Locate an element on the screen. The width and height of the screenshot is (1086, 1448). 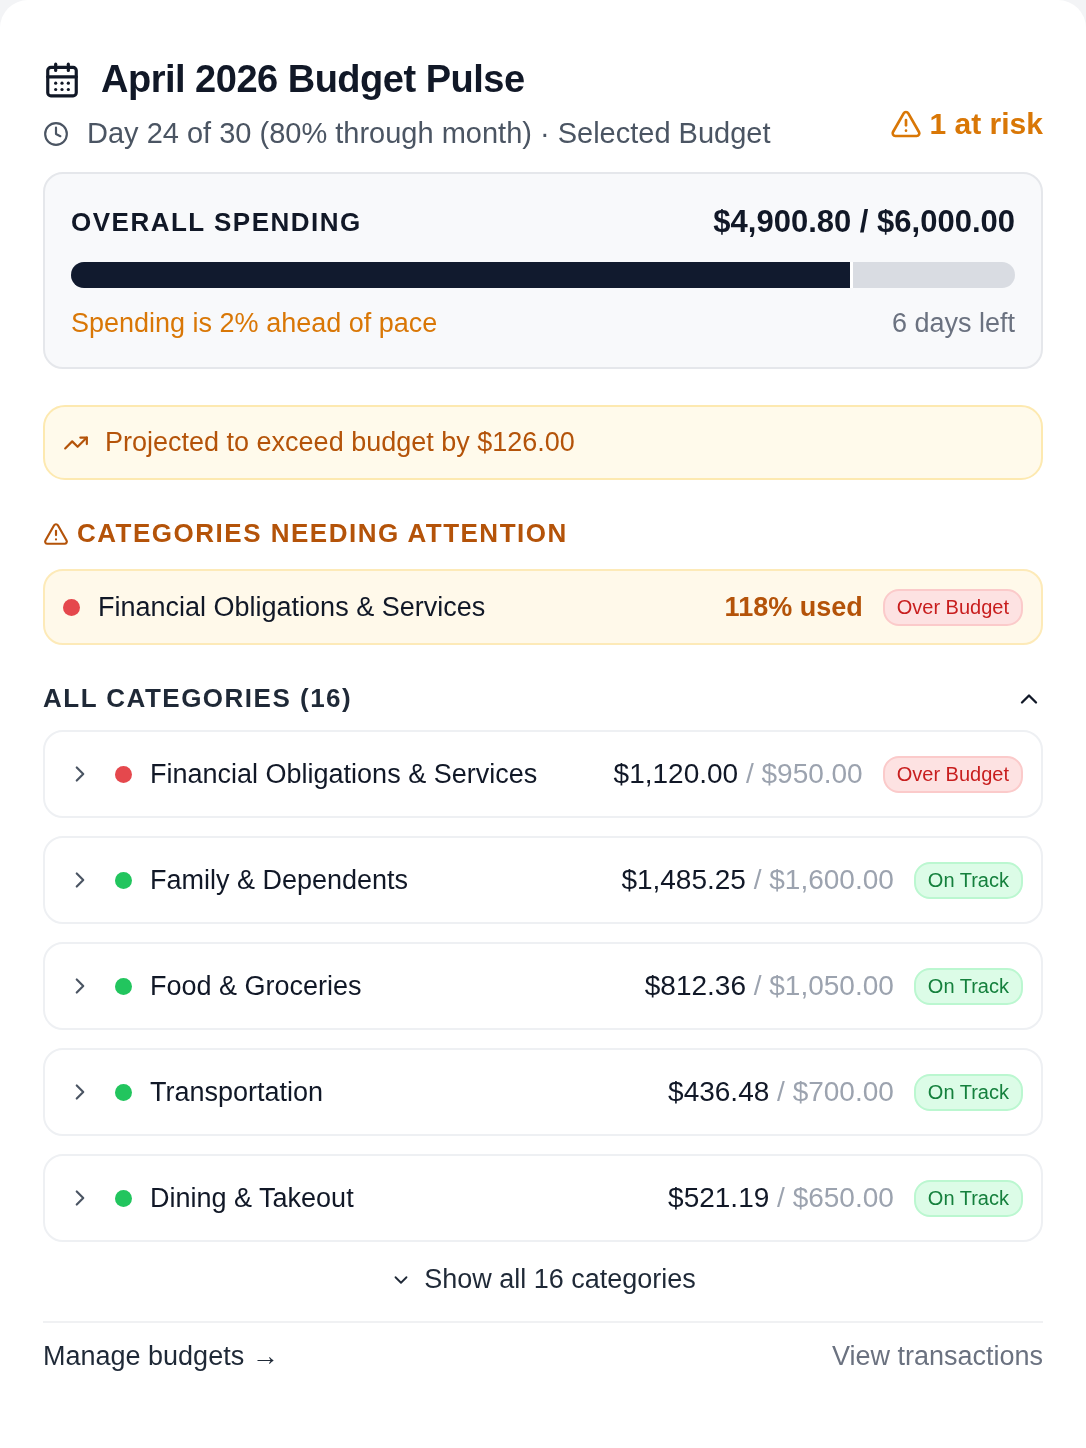
category-row: Food & Groceries $812.36 / $1,050.00 On Track is located at coordinates (543, 986).